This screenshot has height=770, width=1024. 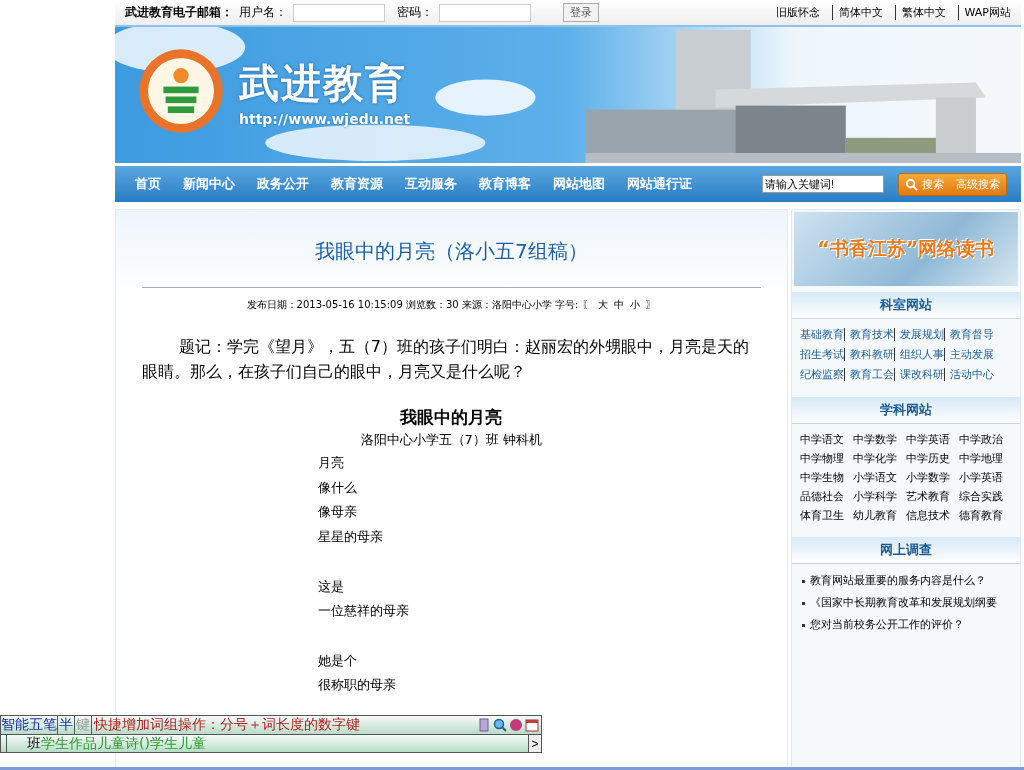 I want to click on office-link: 教育督导, so click(x=968, y=334).